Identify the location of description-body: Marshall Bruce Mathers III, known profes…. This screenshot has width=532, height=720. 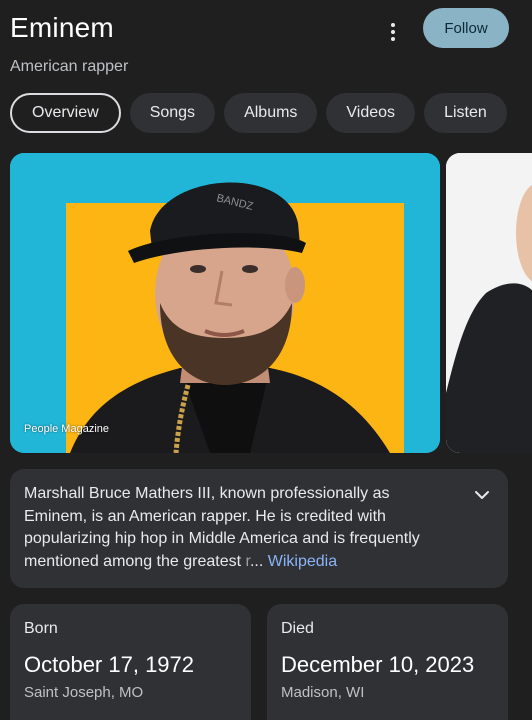
(222, 527).